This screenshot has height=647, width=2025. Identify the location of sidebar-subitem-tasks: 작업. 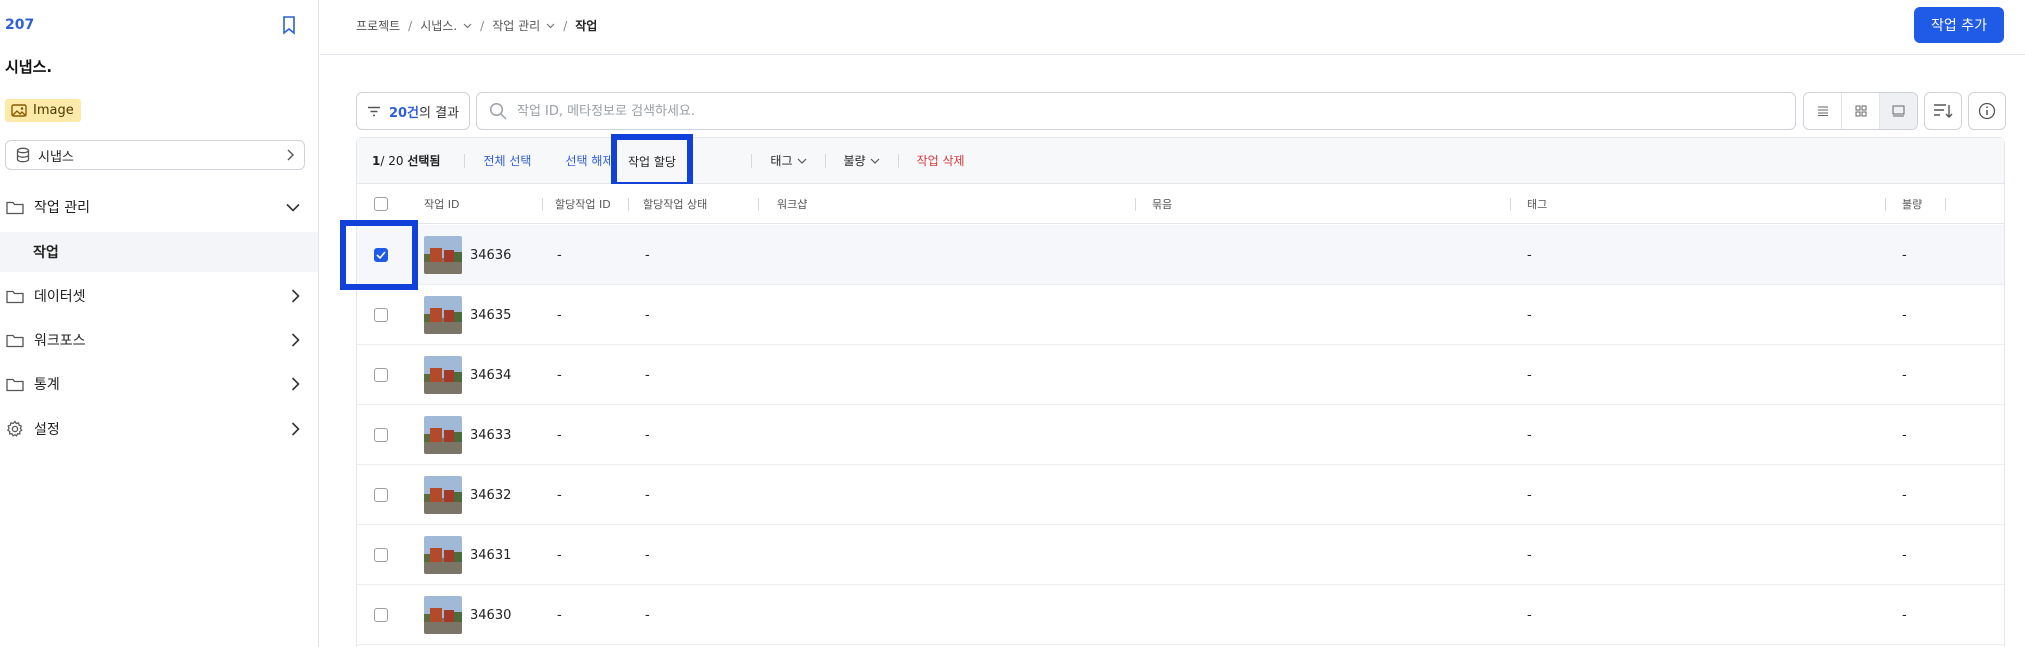
(159, 252).